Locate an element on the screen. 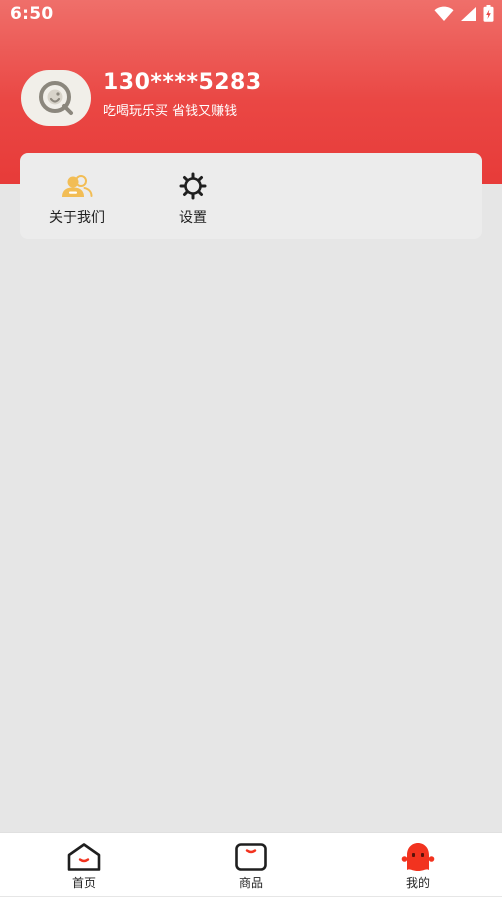 Image resolution: width=502 pixels, height=897 pixels. user-phone: 130****5283 is located at coordinates (182, 82).